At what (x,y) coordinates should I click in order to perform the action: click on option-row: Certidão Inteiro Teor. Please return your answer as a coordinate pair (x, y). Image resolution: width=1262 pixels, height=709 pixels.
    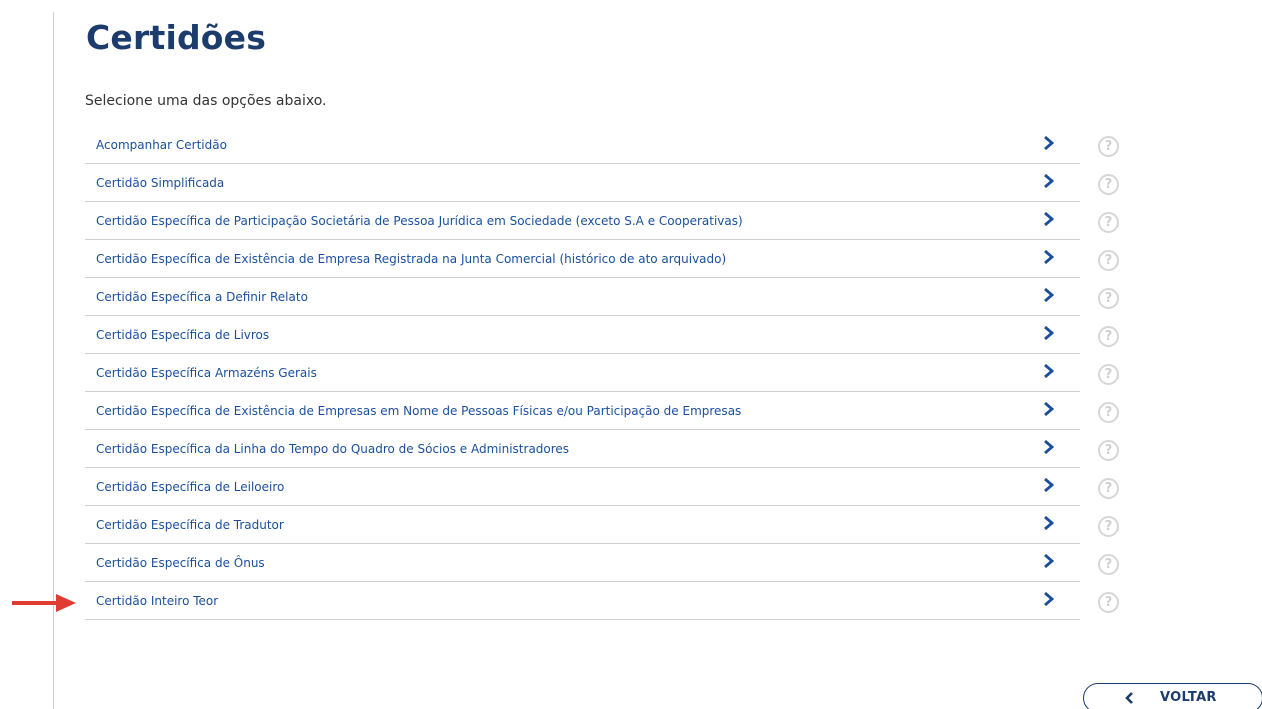
    Looking at the image, I should click on (582, 601).